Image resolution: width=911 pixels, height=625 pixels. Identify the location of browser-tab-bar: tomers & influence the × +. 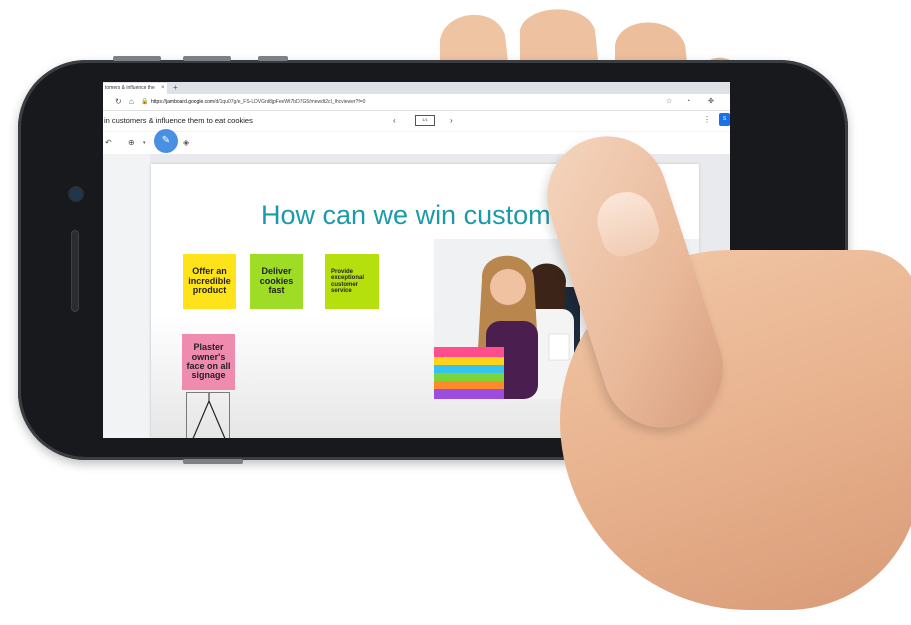
(416, 88).